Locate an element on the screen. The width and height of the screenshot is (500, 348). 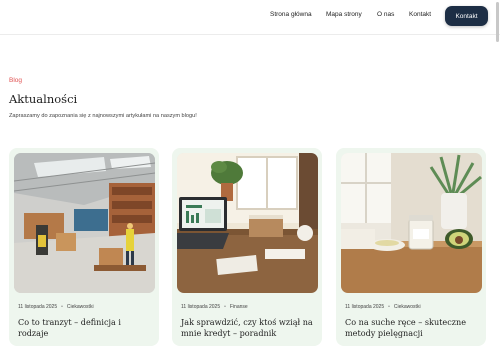
page-scrollbar is located at coordinates (497, 22).